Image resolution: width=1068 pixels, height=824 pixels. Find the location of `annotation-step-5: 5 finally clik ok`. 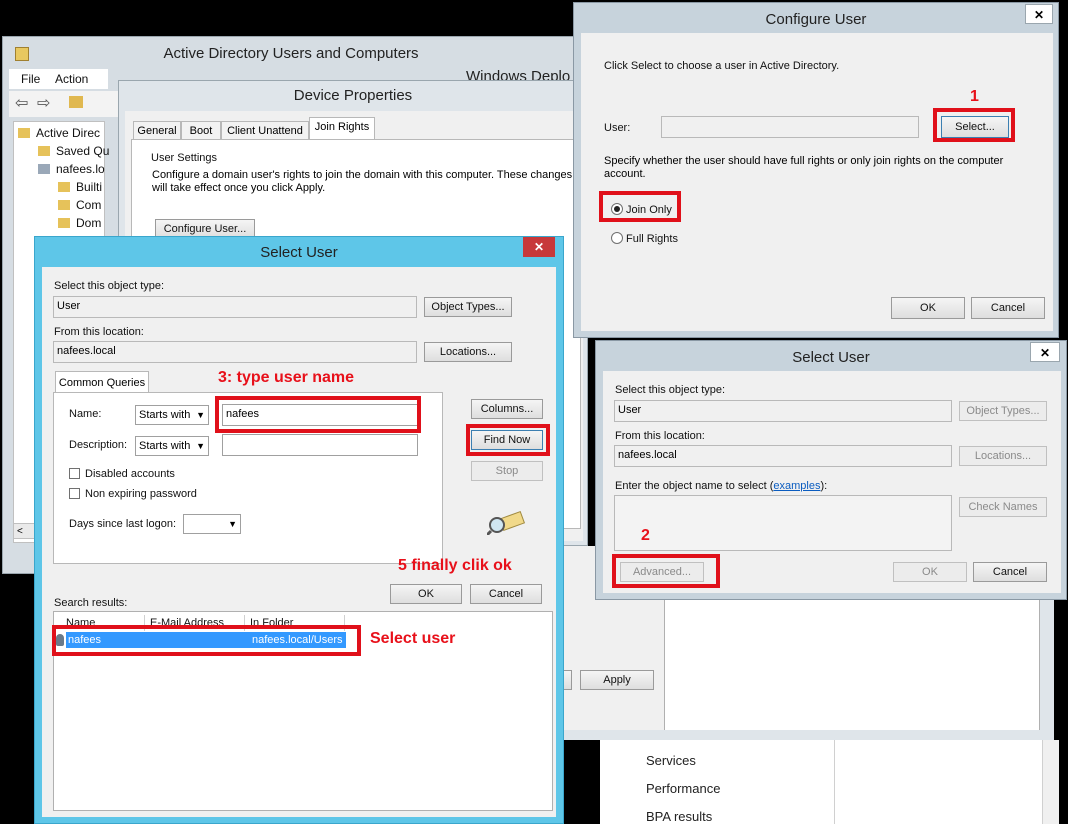

annotation-step-5: 5 finally clik ok is located at coordinates (455, 565).